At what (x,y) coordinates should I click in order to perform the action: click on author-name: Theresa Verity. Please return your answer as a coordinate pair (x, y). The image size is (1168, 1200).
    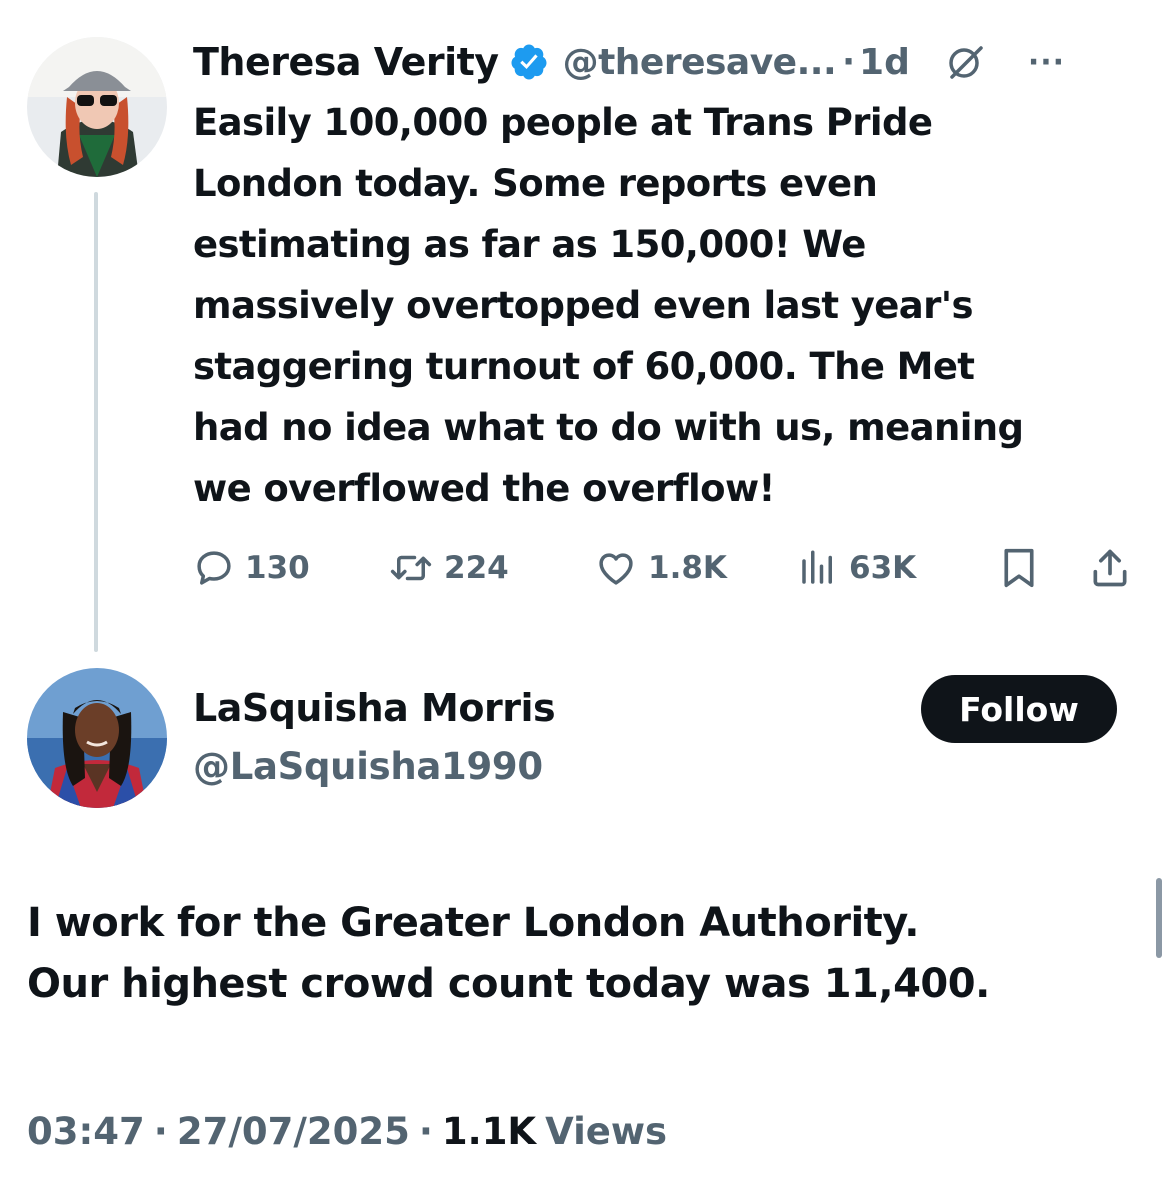
    Looking at the image, I should click on (346, 62).